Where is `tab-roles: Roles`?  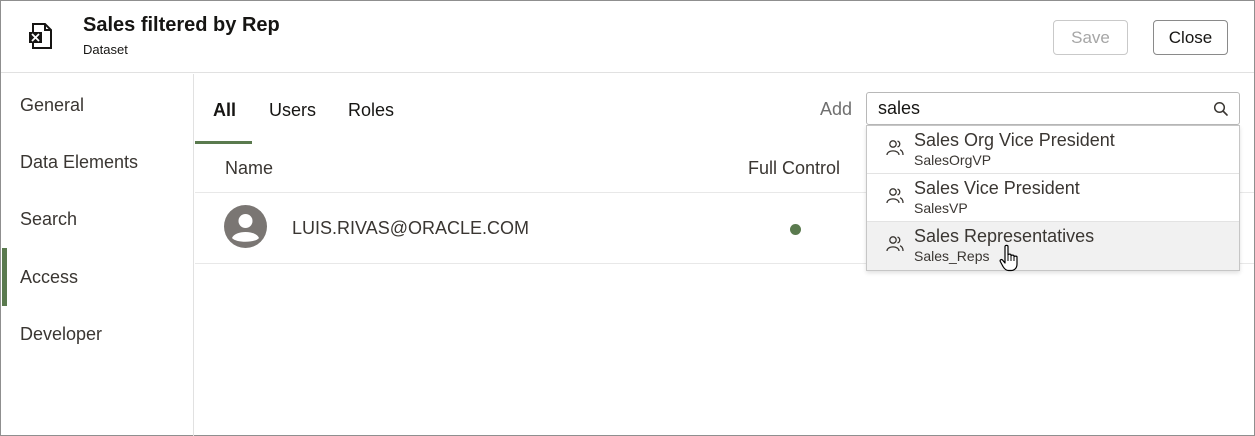
tab-roles: Roles is located at coordinates (371, 110).